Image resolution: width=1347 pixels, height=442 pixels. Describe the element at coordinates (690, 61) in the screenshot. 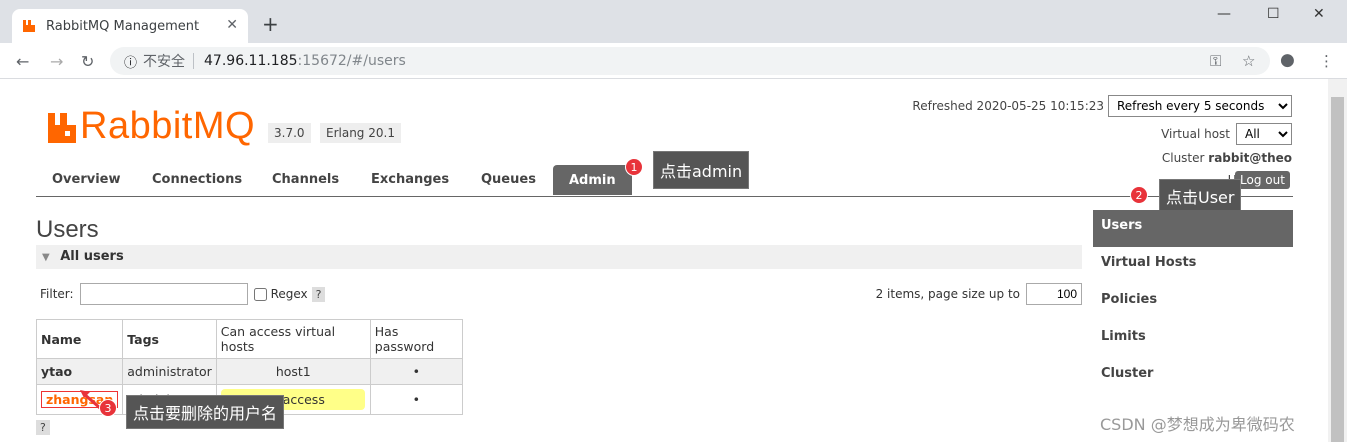

I see `address-bar: ⓘ 不安全 47.96.11.185:15672/#/users` at that location.